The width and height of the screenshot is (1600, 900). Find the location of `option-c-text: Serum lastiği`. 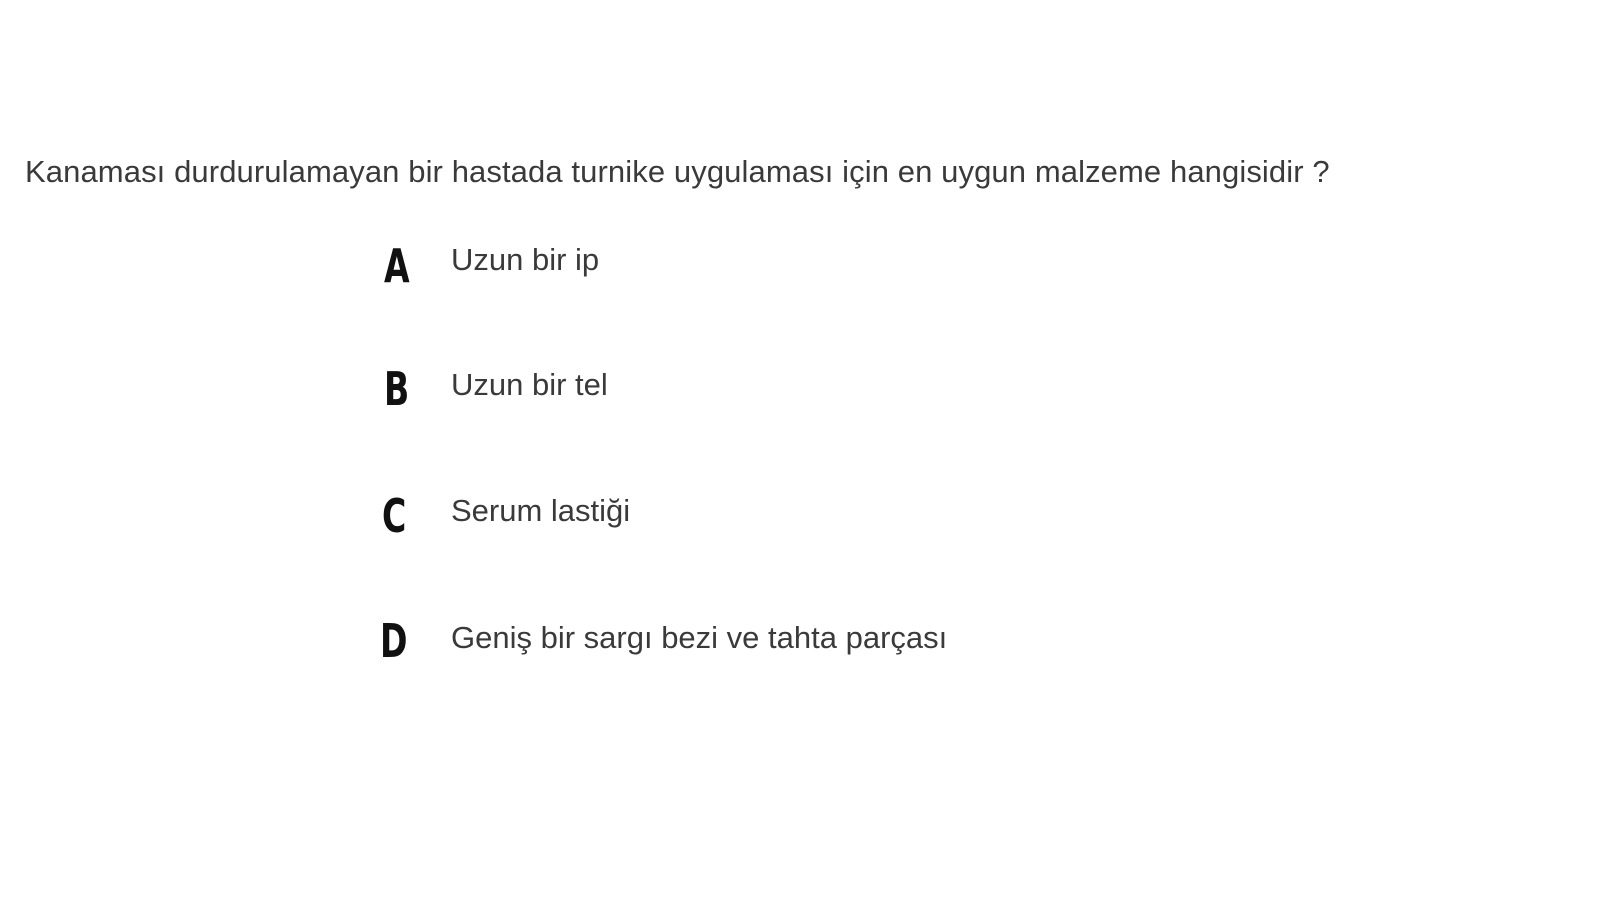

option-c-text: Serum lastiği is located at coordinates (540, 511).